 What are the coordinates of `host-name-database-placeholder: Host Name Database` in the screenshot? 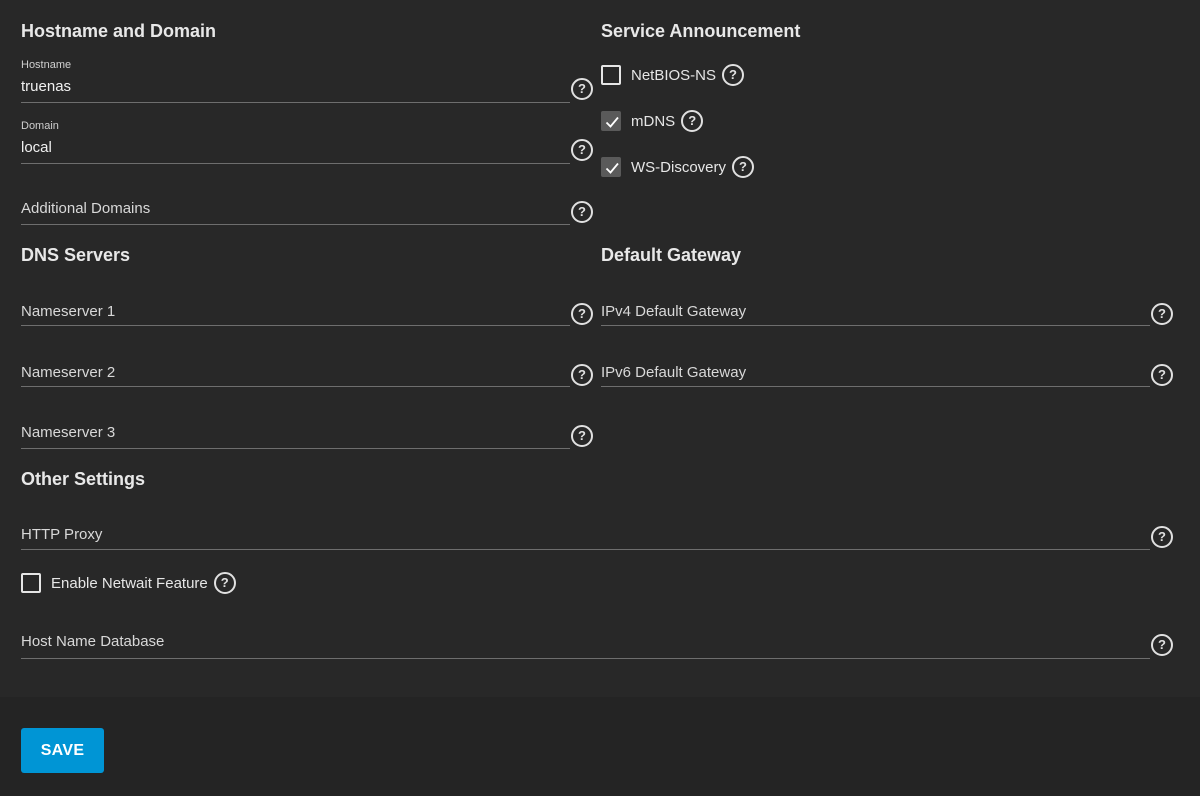 It's located at (93, 641).